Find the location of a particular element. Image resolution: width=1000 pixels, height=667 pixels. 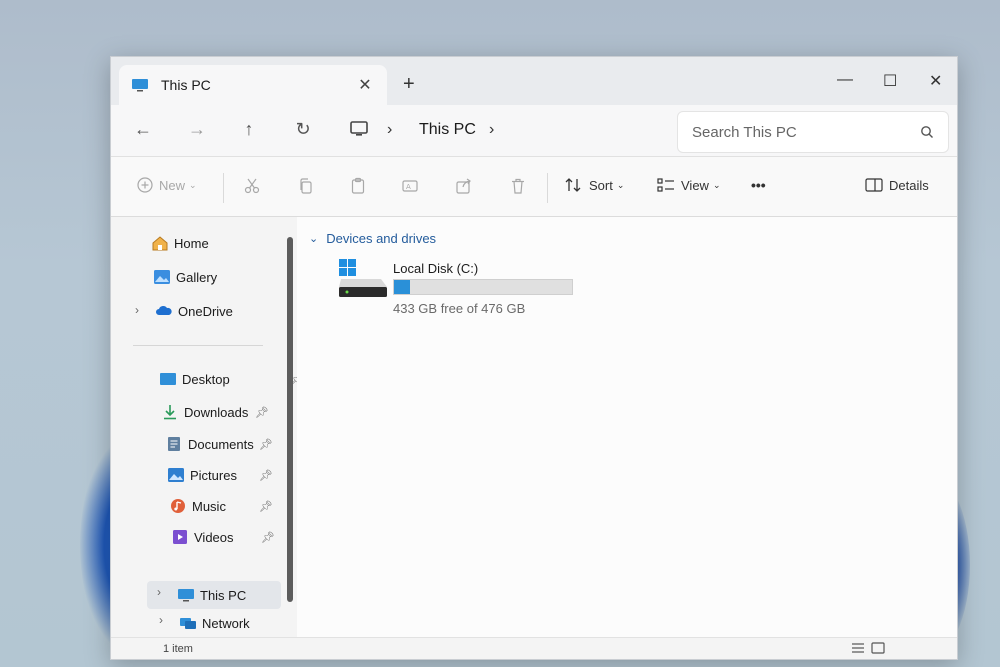

paste-button is located at coordinates (361, 186).